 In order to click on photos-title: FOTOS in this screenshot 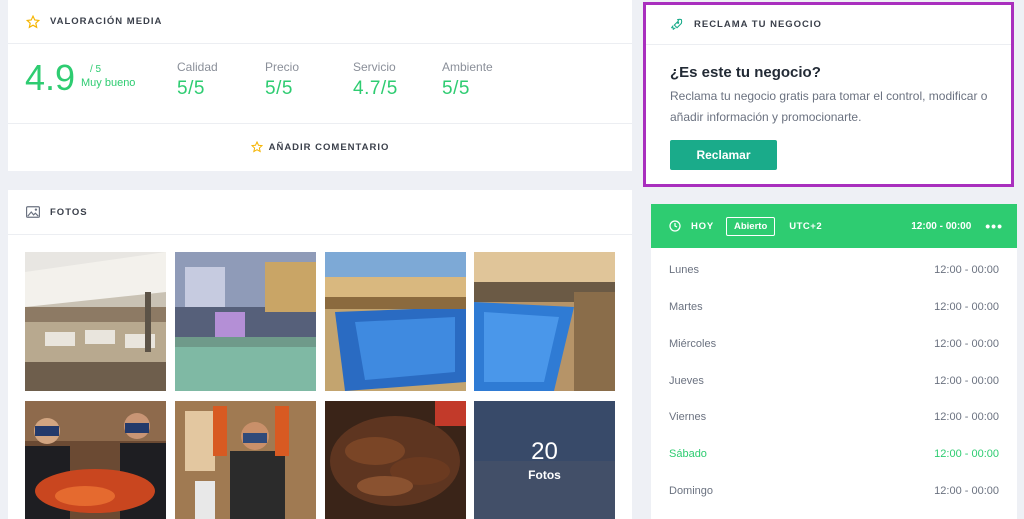, I will do `click(69, 212)`.